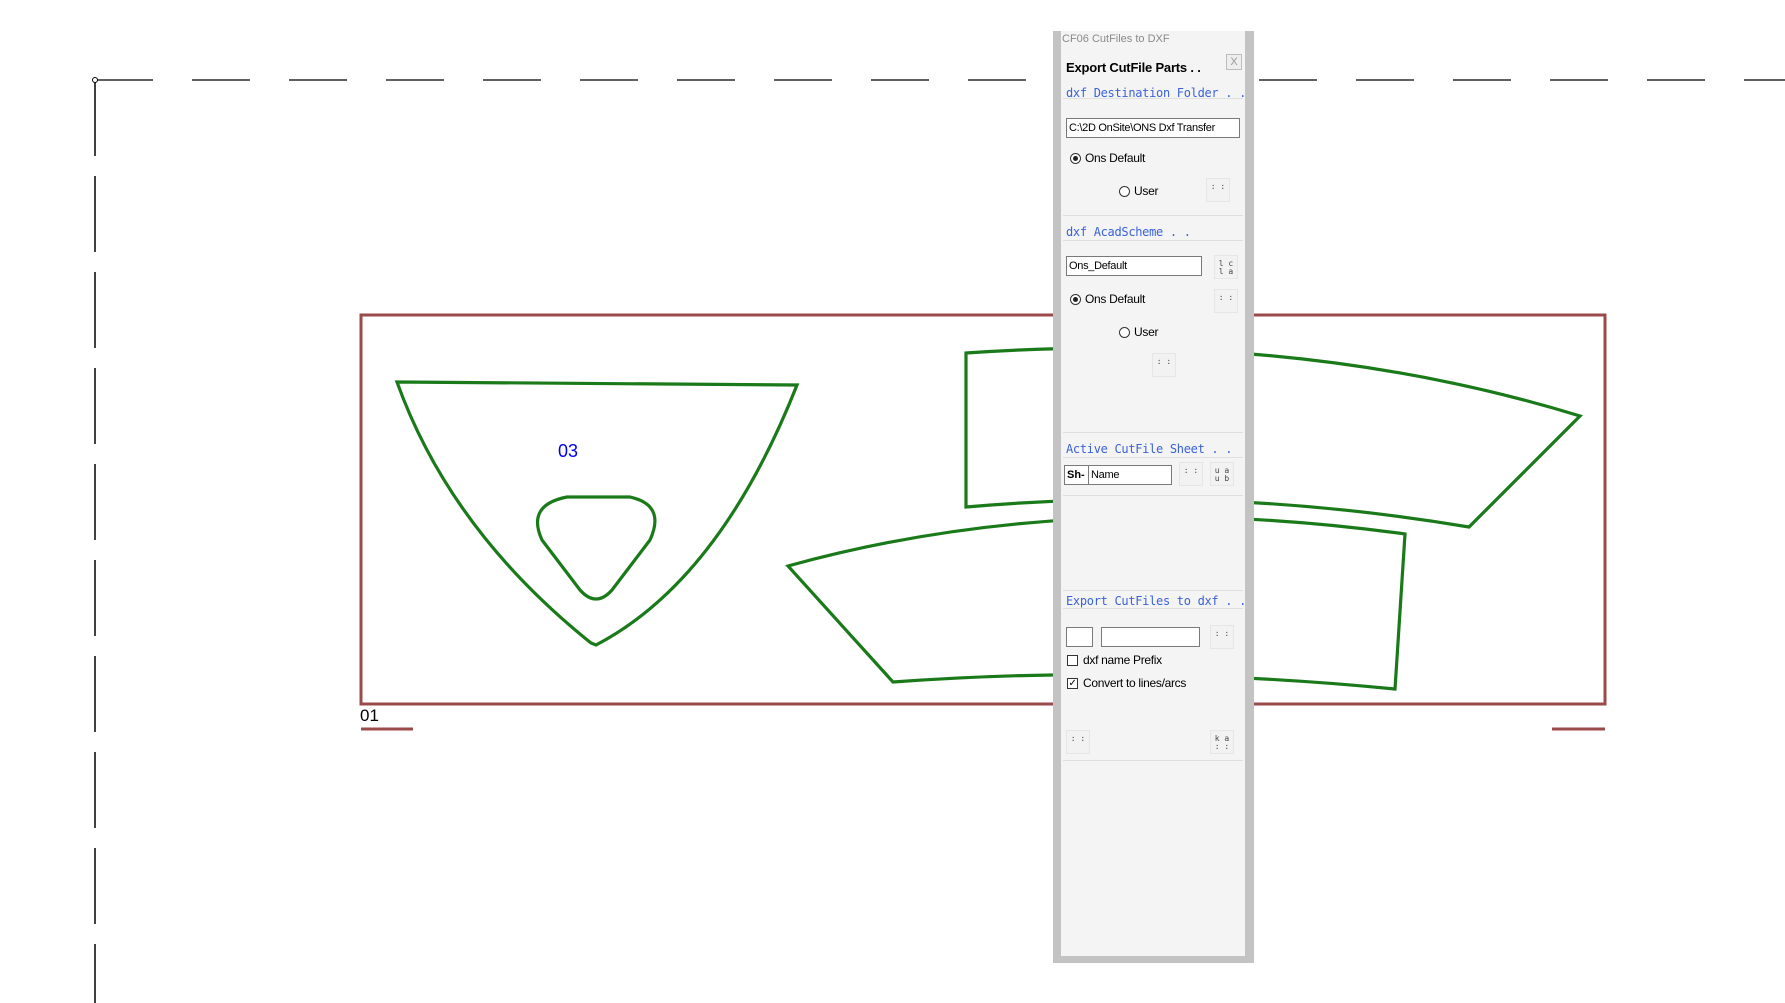 This screenshot has height=1003, width=1785. Describe the element at coordinates (1226, 301) in the screenshot. I see `acadscheme-default-button: : :` at that location.